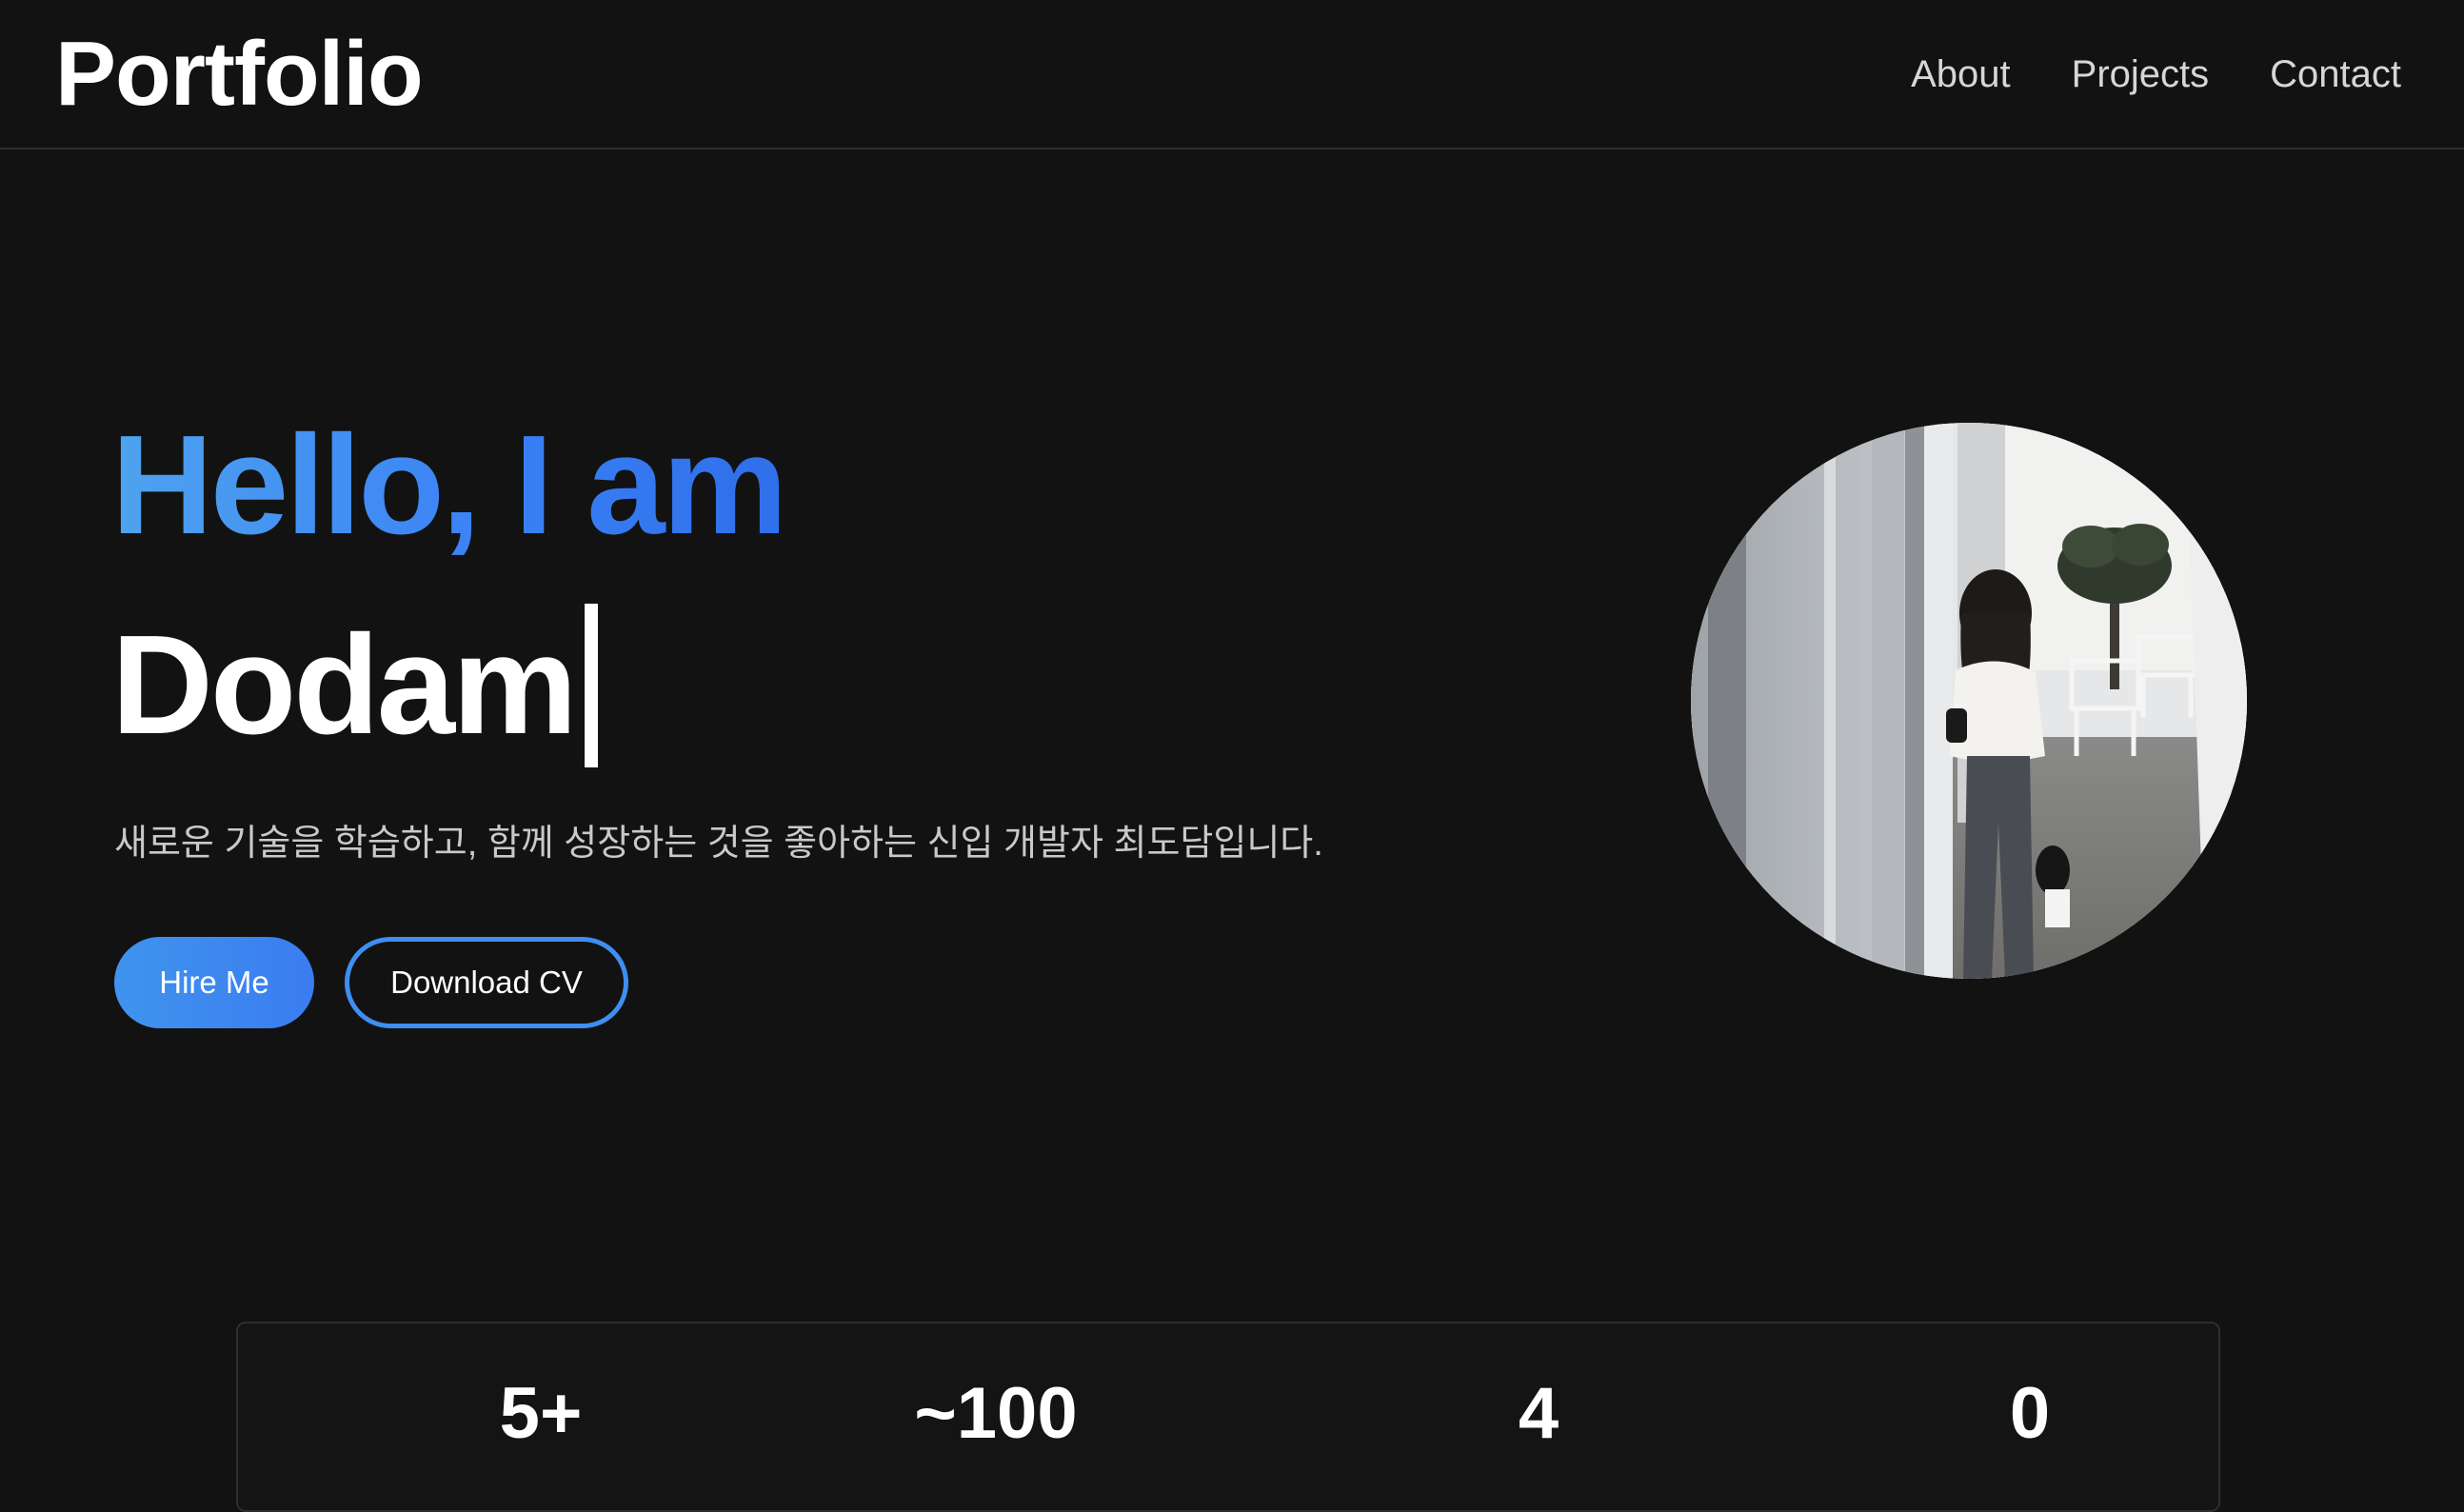  I want to click on profile-photo-image, so click(1969, 701).